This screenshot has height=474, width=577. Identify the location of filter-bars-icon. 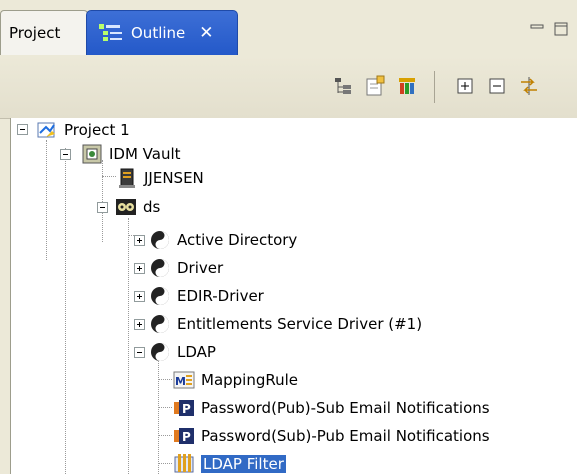
(407, 86).